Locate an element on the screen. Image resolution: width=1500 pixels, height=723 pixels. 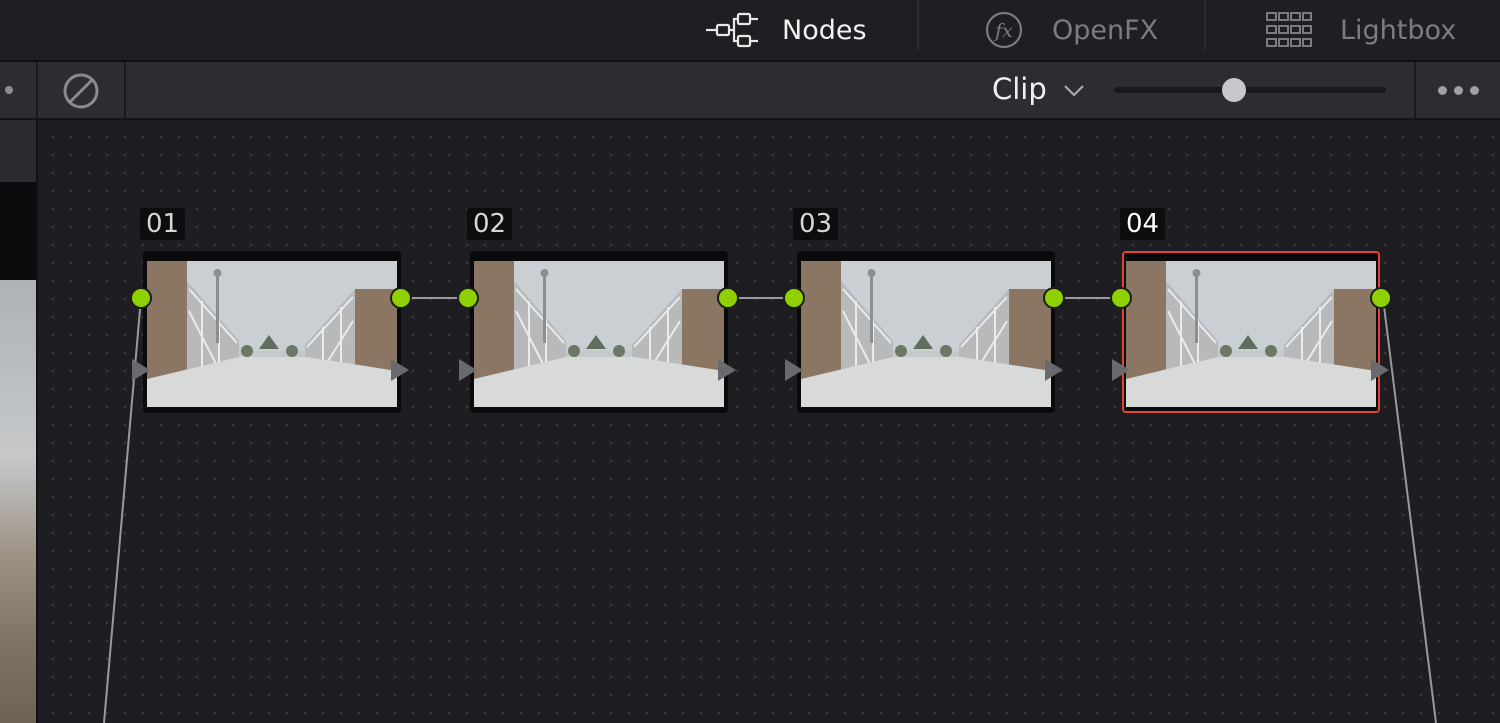
more-options-icon is located at coordinates (1460, 91).